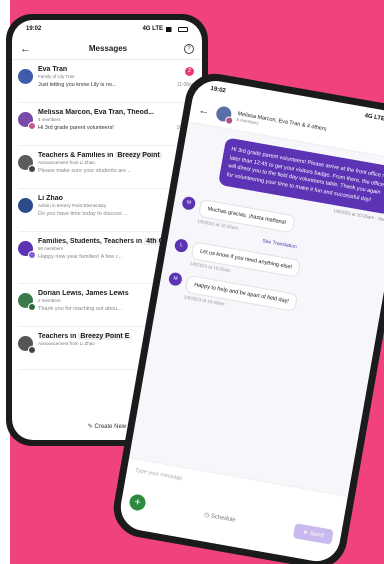 This screenshot has height=564, width=384. I want to click on conversation-chip: Breezy Point E, so click(105, 336).